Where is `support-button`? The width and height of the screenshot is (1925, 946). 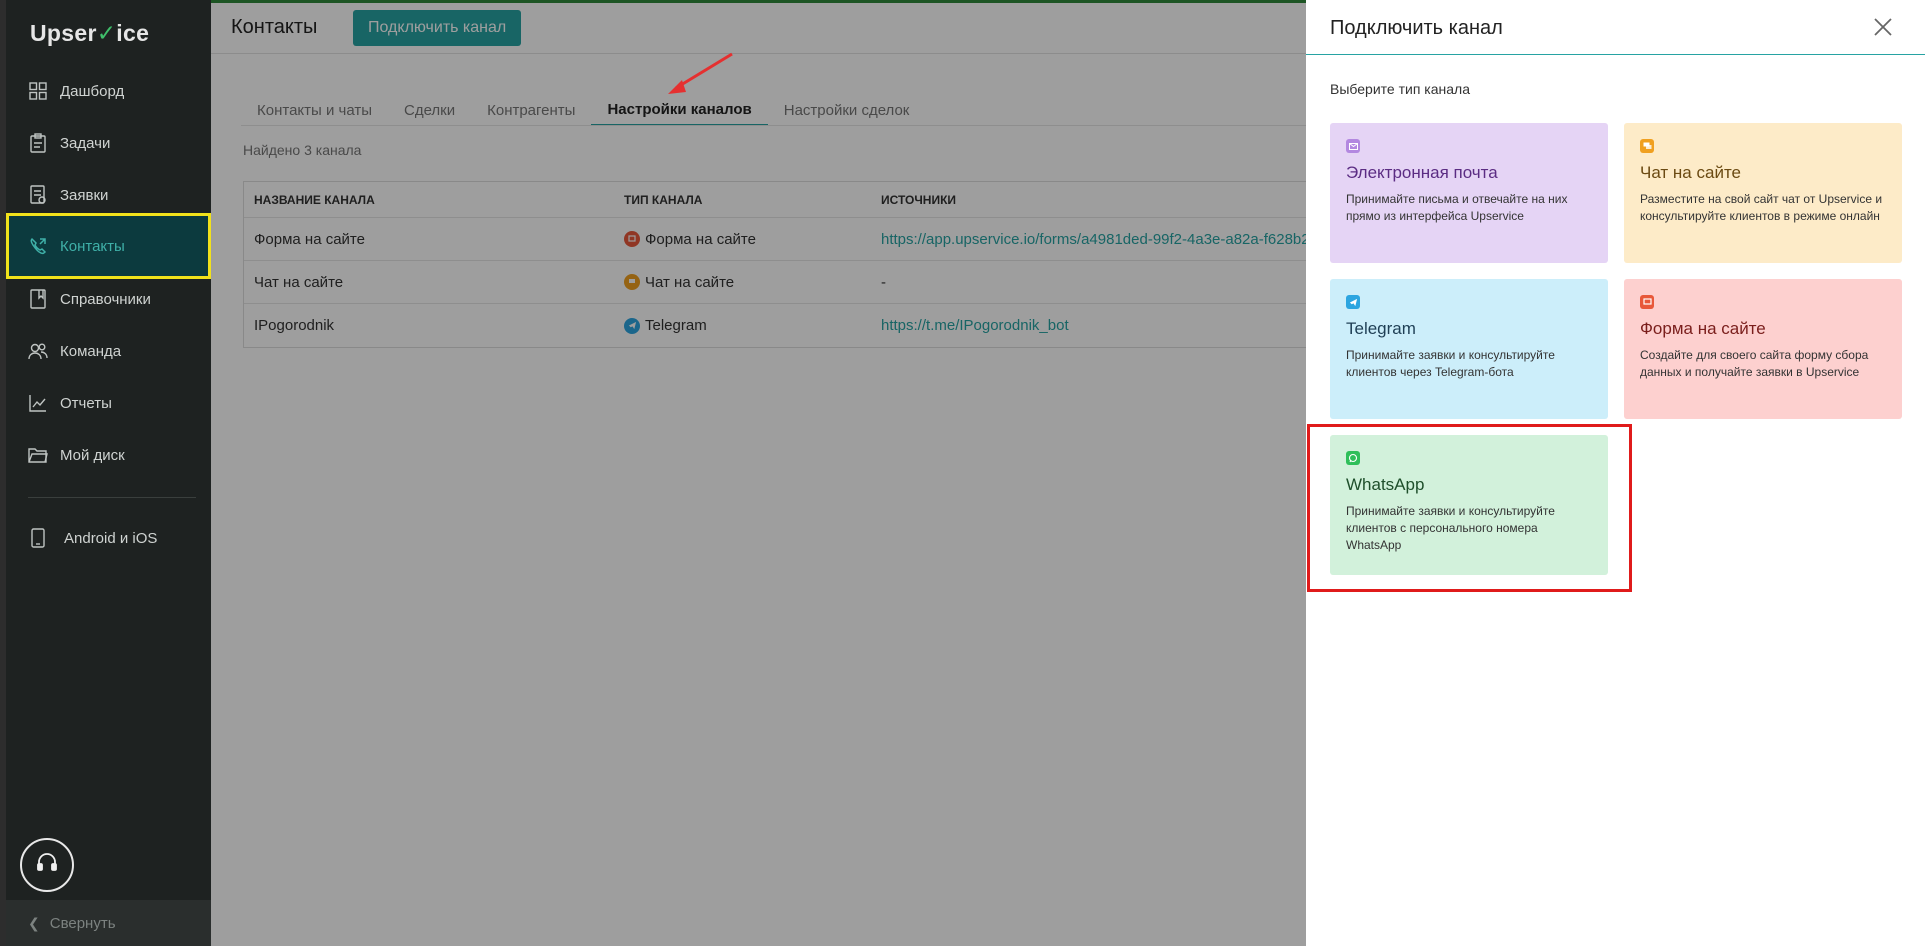
support-button is located at coordinates (47, 865).